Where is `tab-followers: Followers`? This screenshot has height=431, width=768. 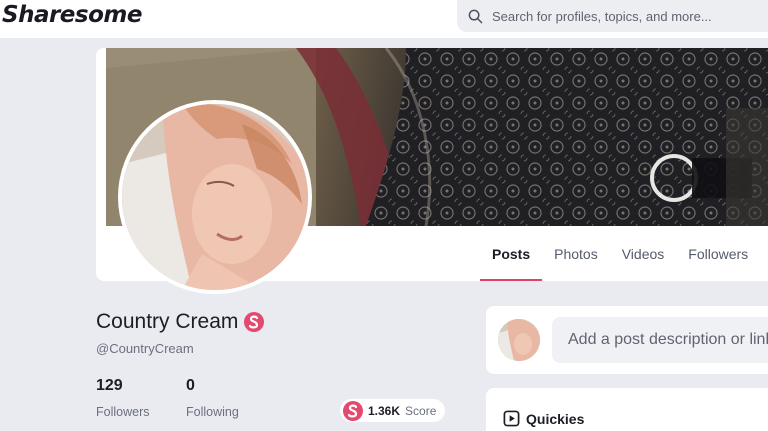
tab-followers: Followers is located at coordinates (718, 253).